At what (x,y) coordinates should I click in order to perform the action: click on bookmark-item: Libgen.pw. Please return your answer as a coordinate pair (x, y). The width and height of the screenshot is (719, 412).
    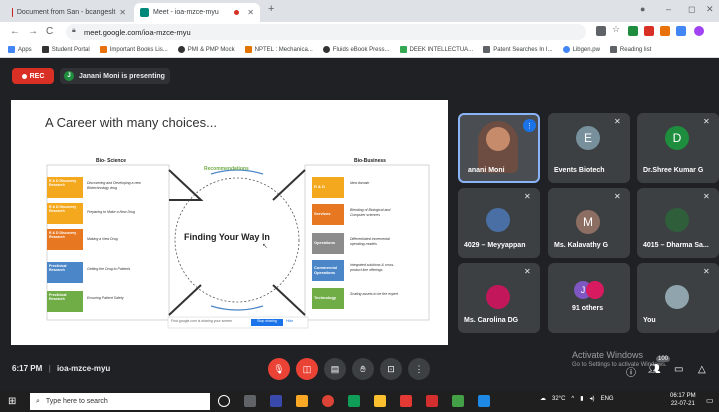
    Looking at the image, I should click on (581, 49).